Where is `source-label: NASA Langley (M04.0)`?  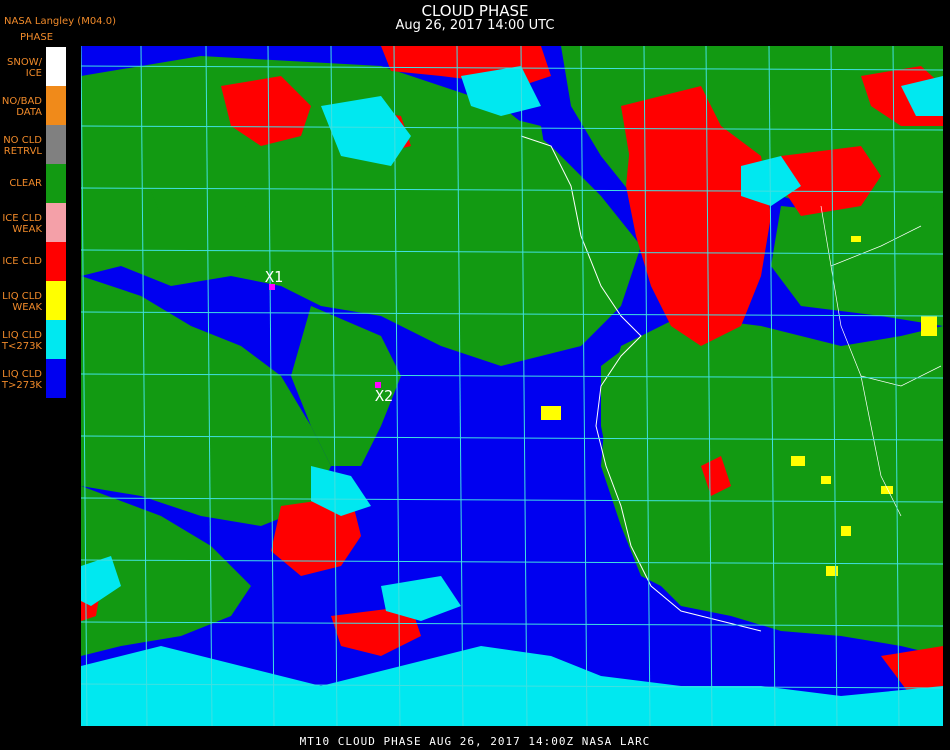 source-label: NASA Langley (M04.0) is located at coordinates (60, 21).